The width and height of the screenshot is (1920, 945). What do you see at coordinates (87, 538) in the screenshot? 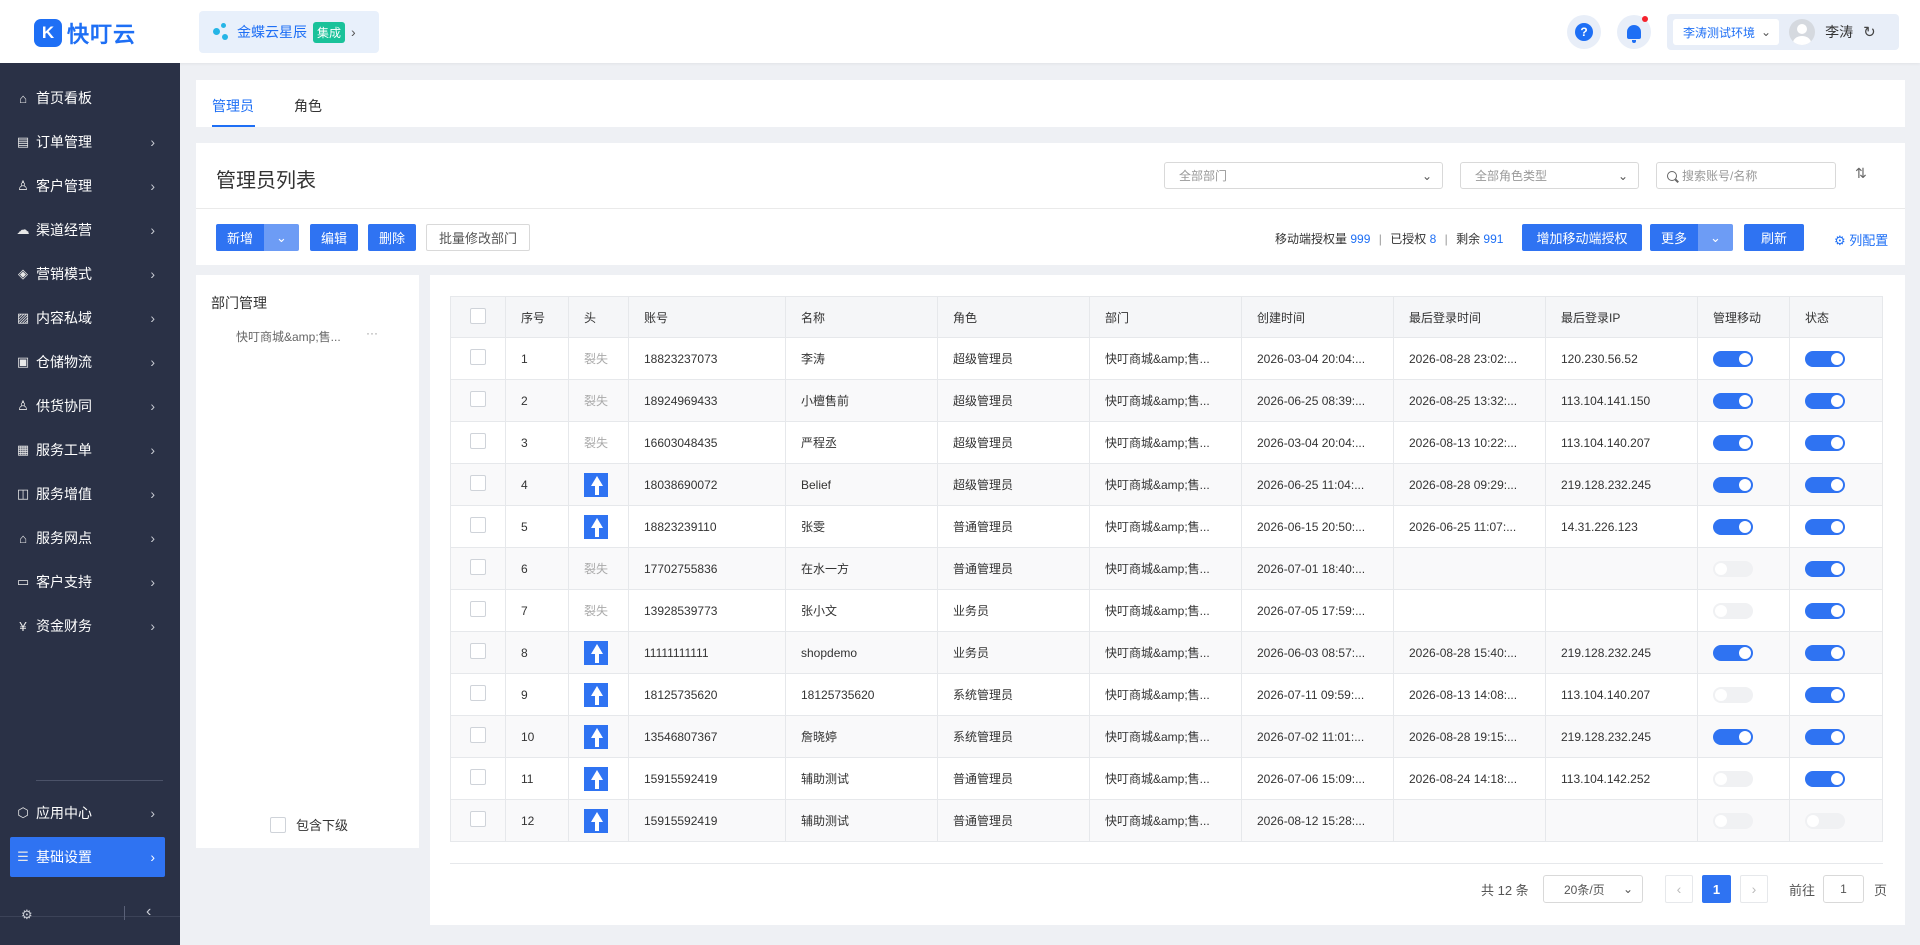
I see `sidebar-item-outlets: ⌂ 服务网点 ›` at bounding box center [87, 538].